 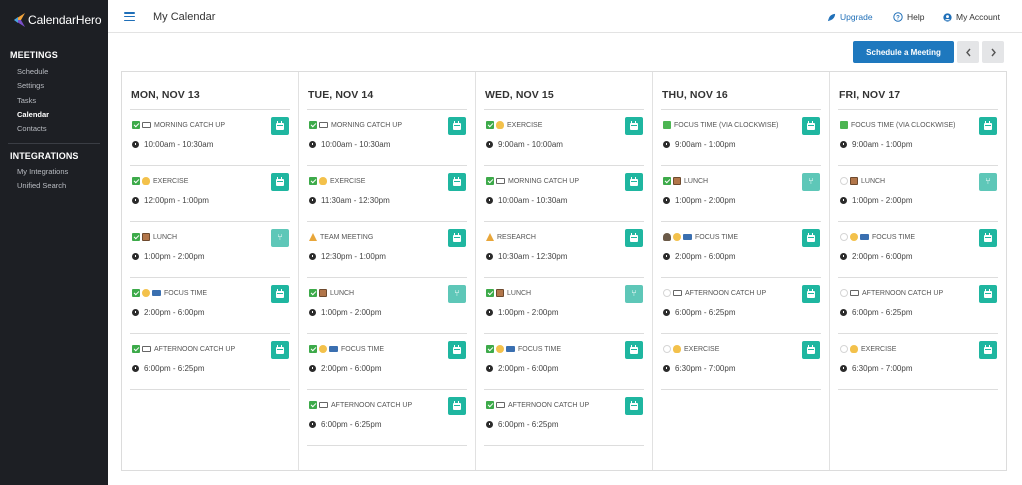 What do you see at coordinates (717, 237) in the screenshot?
I see `event-title: FOCUS TIME` at bounding box center [717, 237].